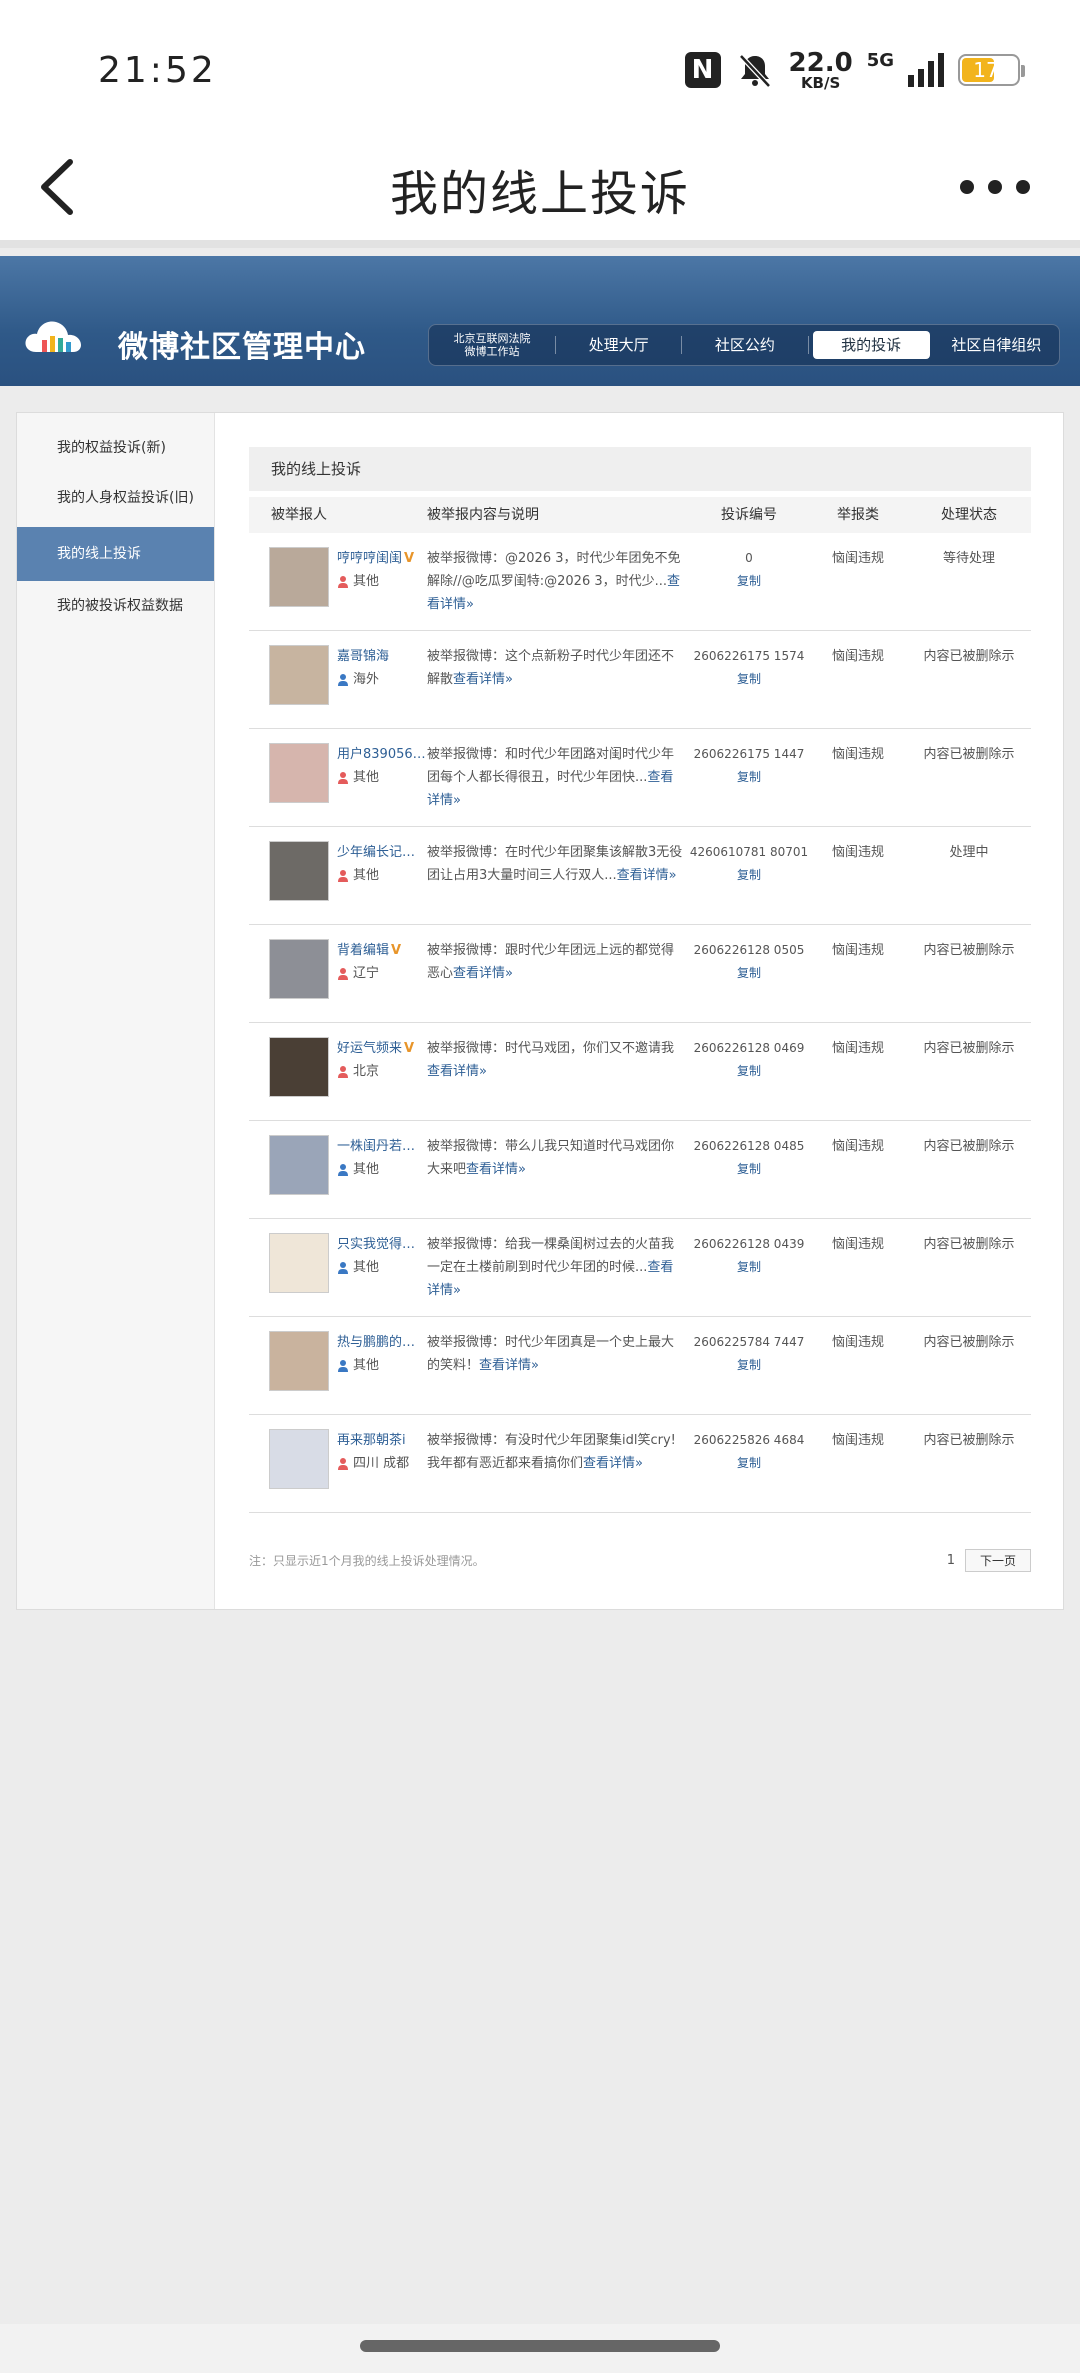 Image resolution: width=1080 pixels, height=2373 pixels. What do you see at coordinates (880, 60) in the screenshot?
I see `network-type: 5G` at bounding box center [880, 60].